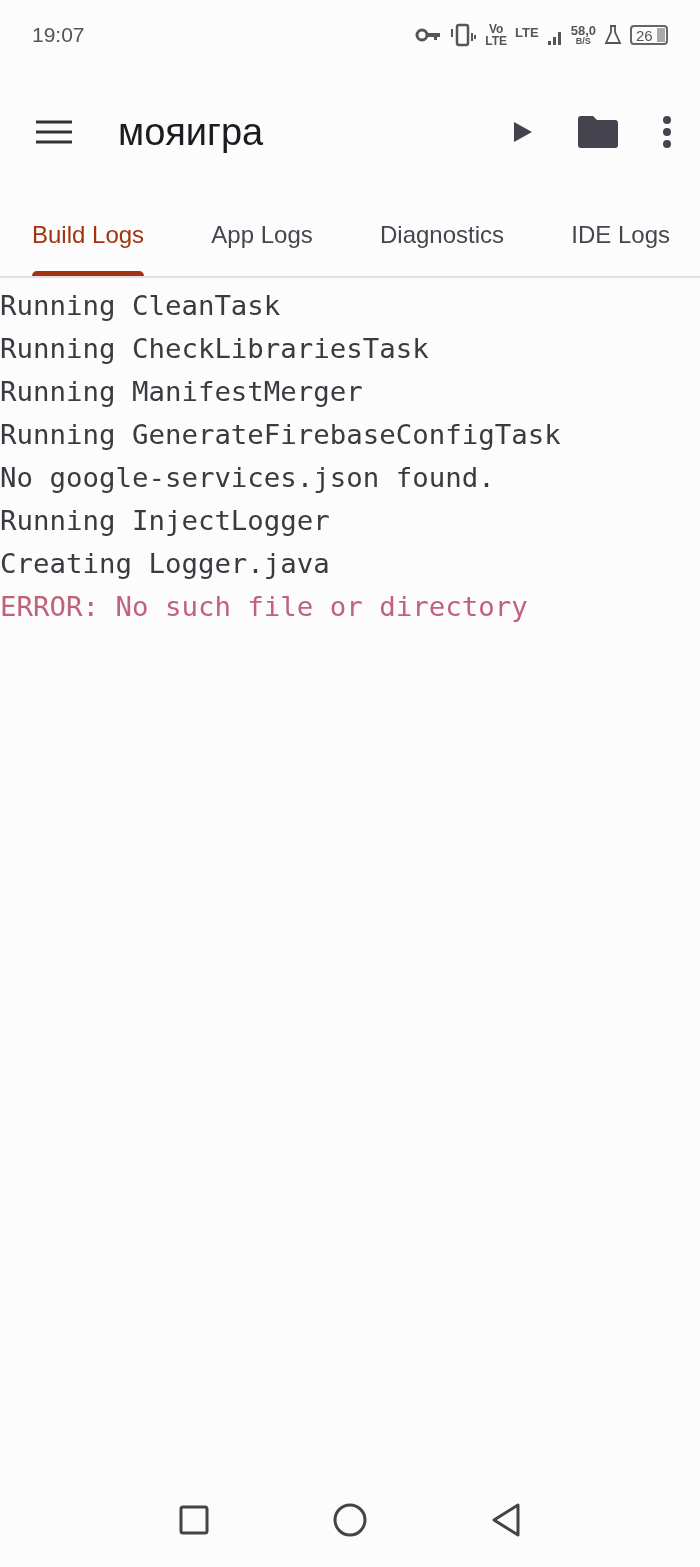  Describe the element at coordinates (613, 35) in the screenshot. I see `flask-icon` at that location.